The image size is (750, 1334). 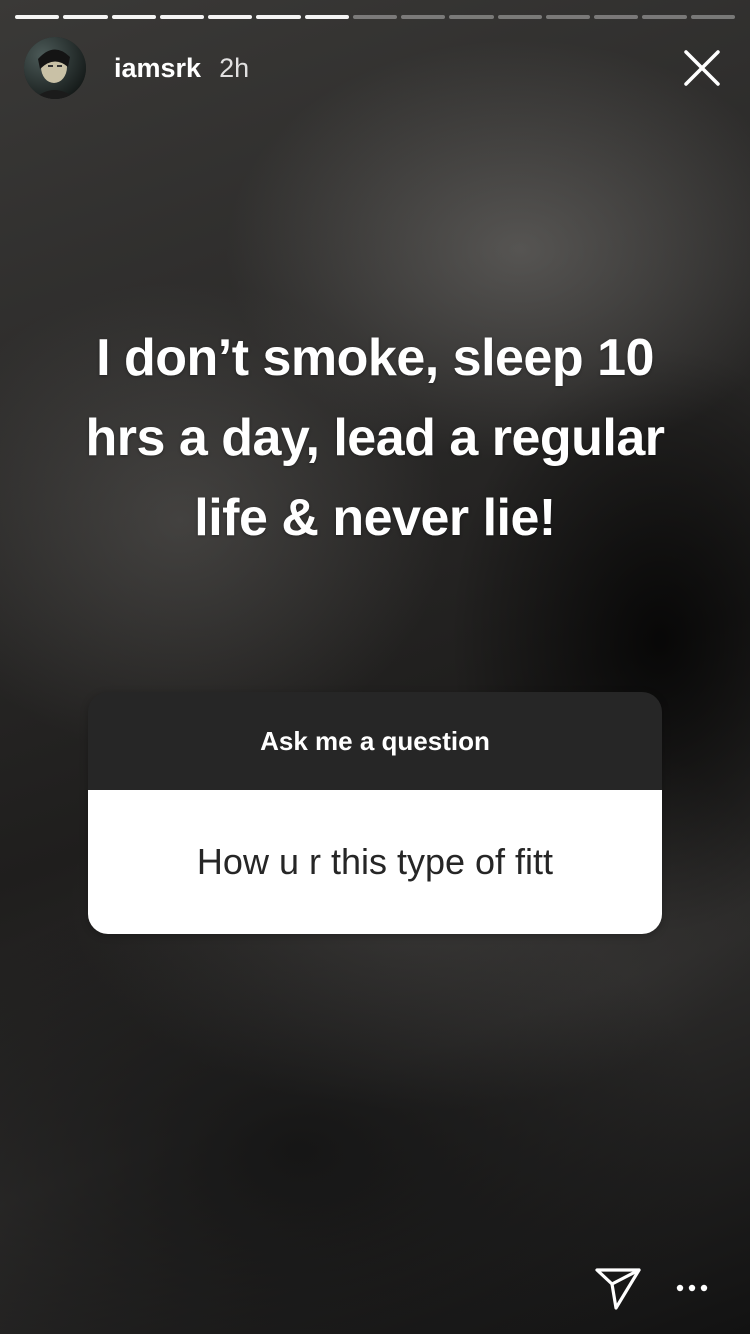 I want to click on story-username: iamsrk, so click(x=157, y=68).